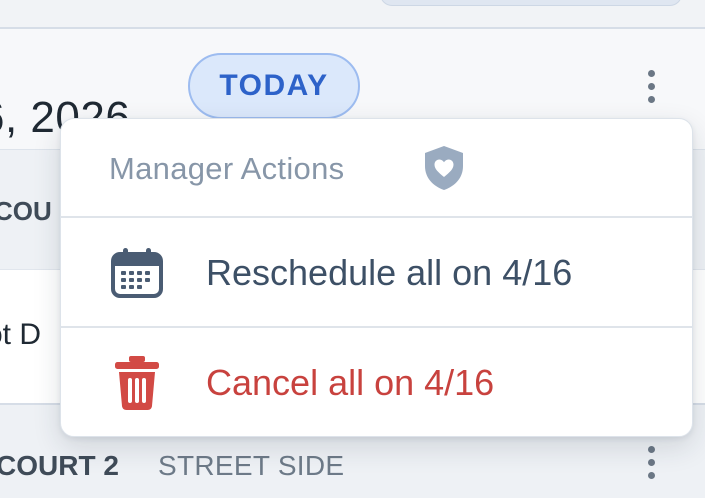 The width and height of the screenshot is (705, 498). What do you see at coordinates (251, 465) in the screenshot?
I see `court-2-subtitle: STREET SIDE` at bounding box center [251, 465].